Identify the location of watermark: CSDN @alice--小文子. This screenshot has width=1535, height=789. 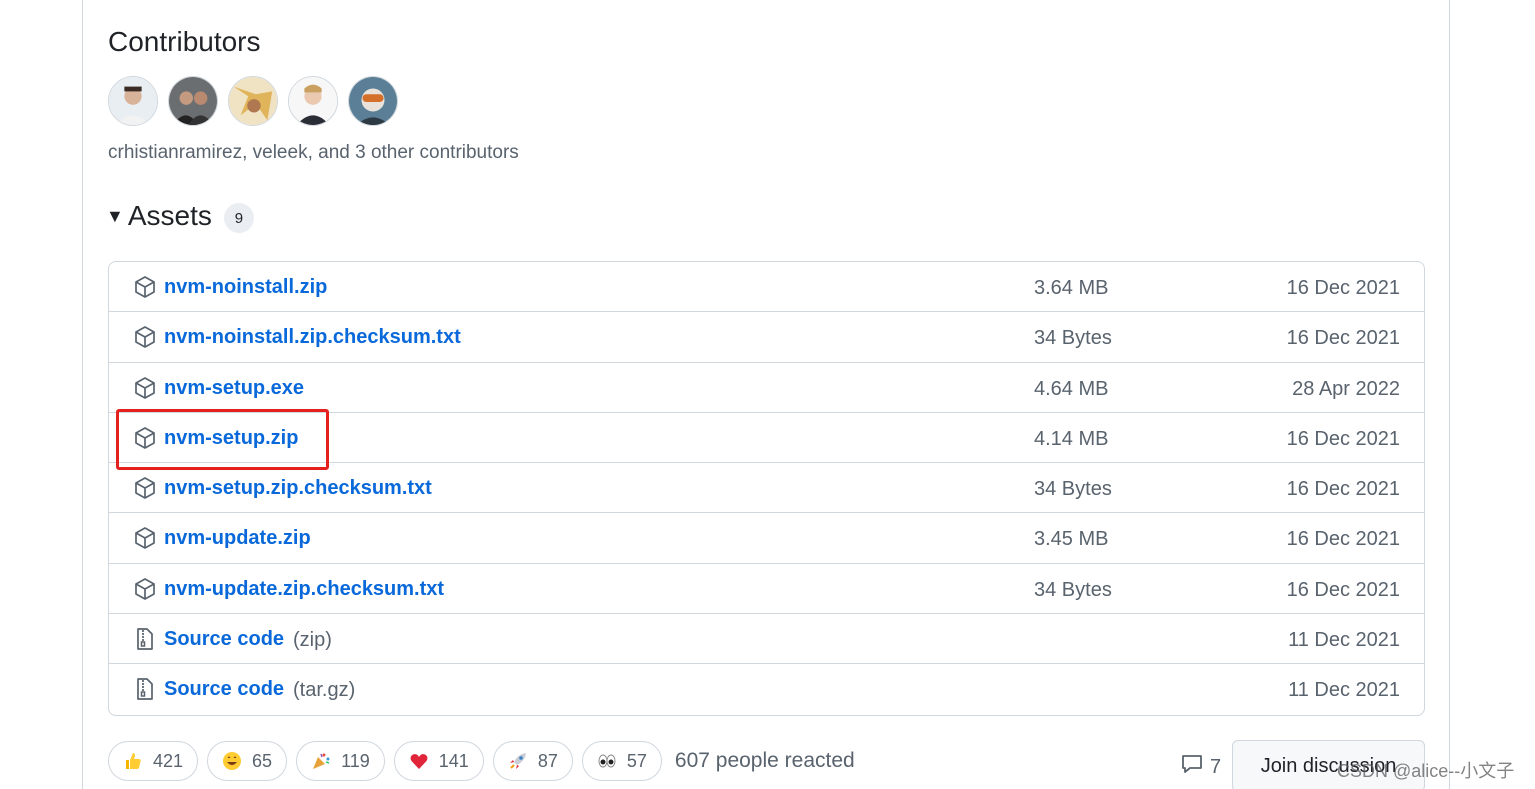
(1426, 771).